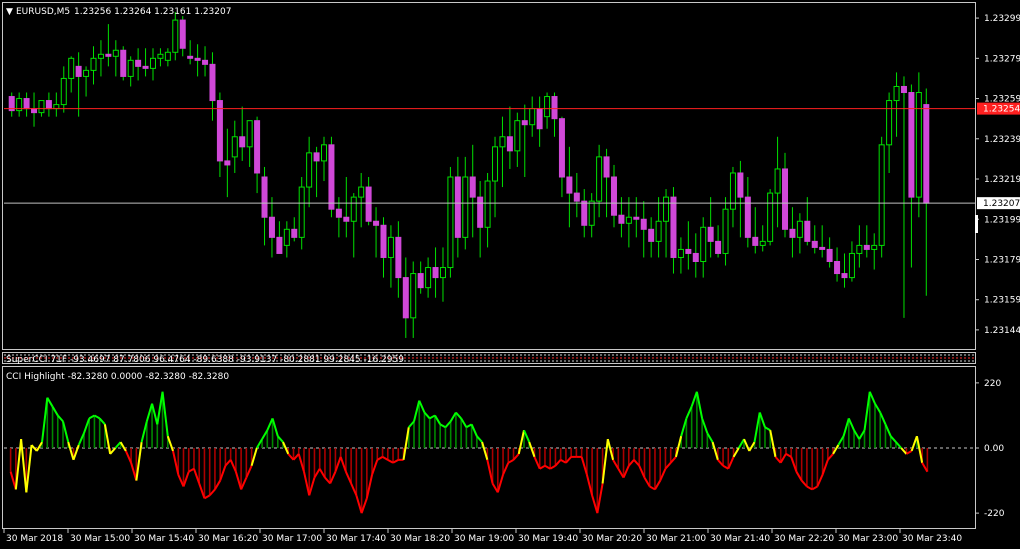  Describe the element at coordinates (100, 539) in the screenshot. I see `time-tick-label: 30 Mar 15:00` at that location.